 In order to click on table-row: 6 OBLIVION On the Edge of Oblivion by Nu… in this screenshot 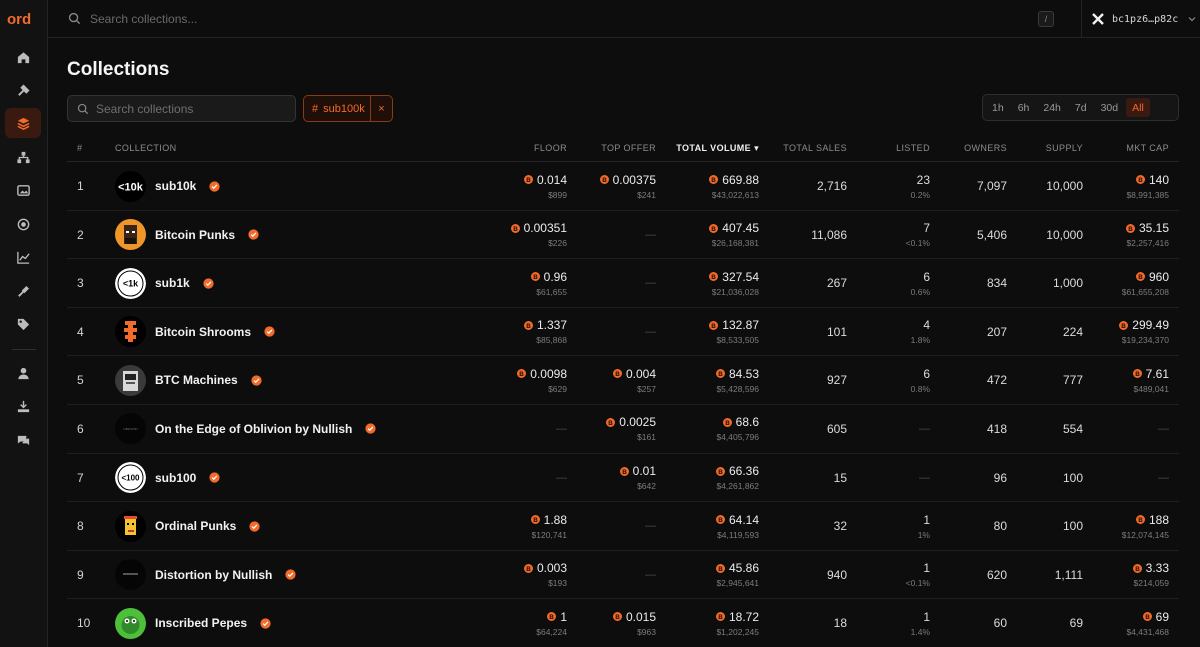, I will do `click(623, 429)`.